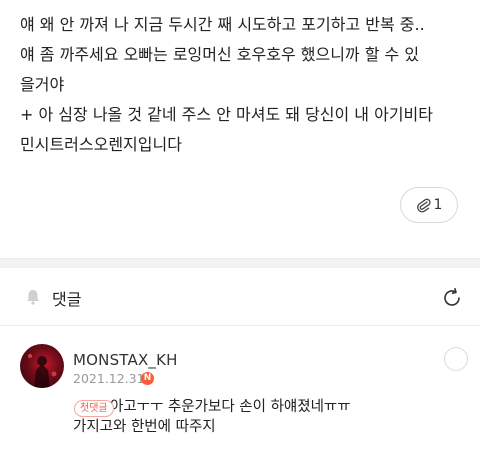  What do you see at coordinates (144, 427) in the screenshot?
I see `comment-text-line: 가지고와 한번에 따주지` at bounding box center [144, 427].